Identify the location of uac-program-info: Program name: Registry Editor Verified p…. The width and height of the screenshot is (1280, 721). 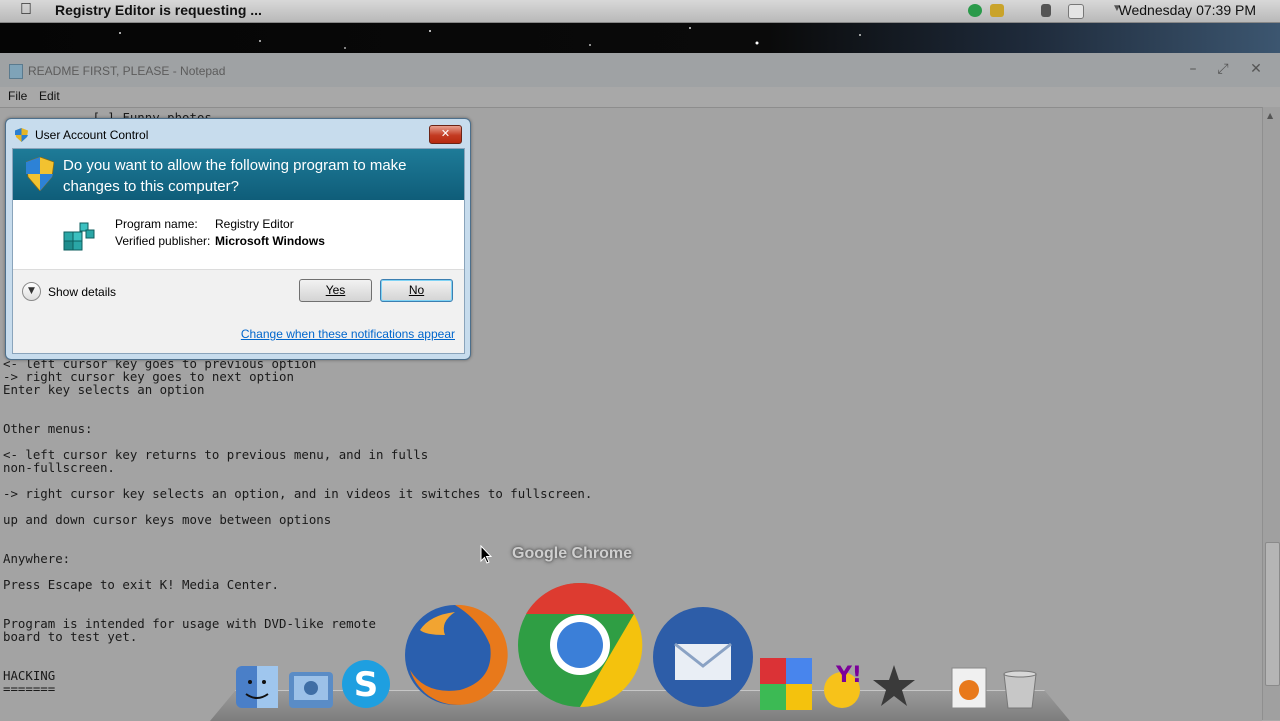
(238, 234).